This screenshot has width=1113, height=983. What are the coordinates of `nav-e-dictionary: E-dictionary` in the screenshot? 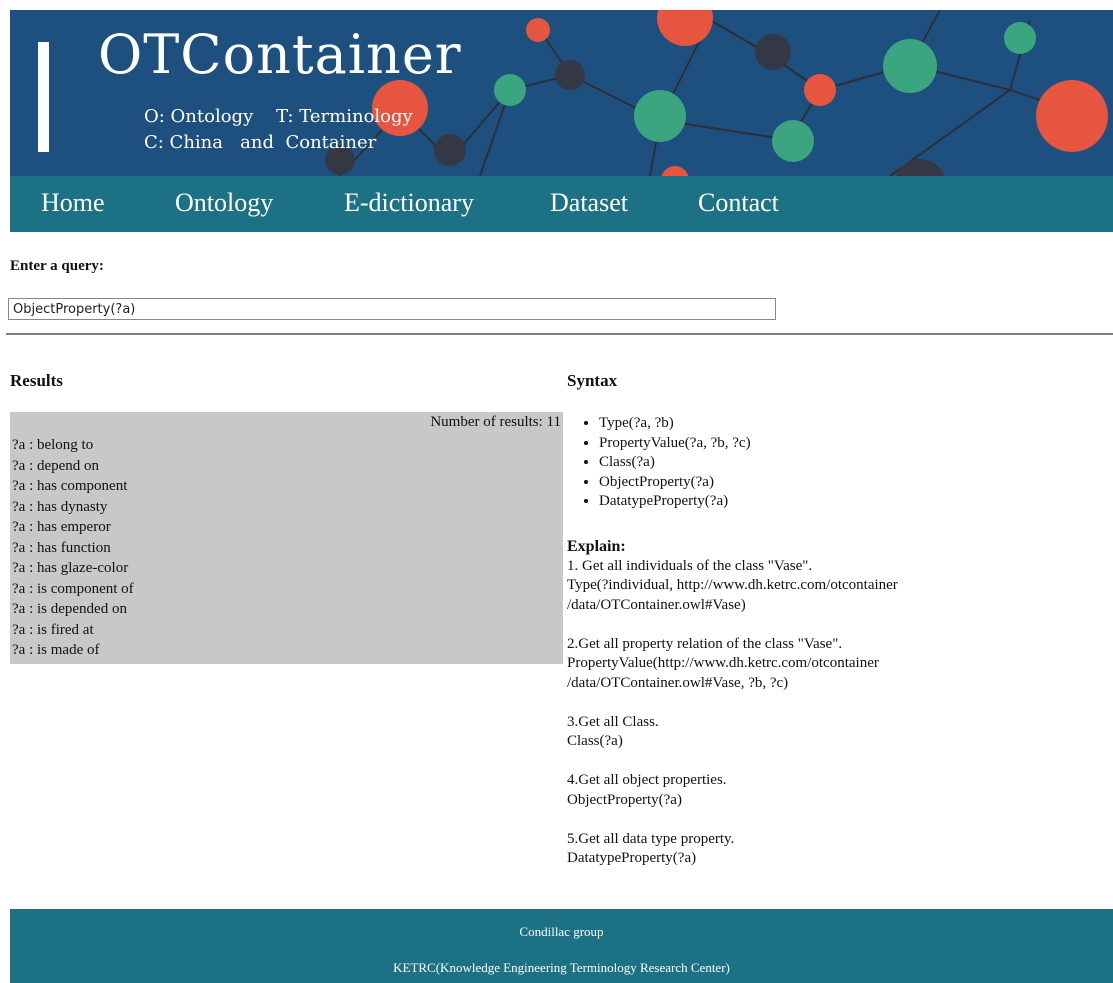 It's located at (409, 203).